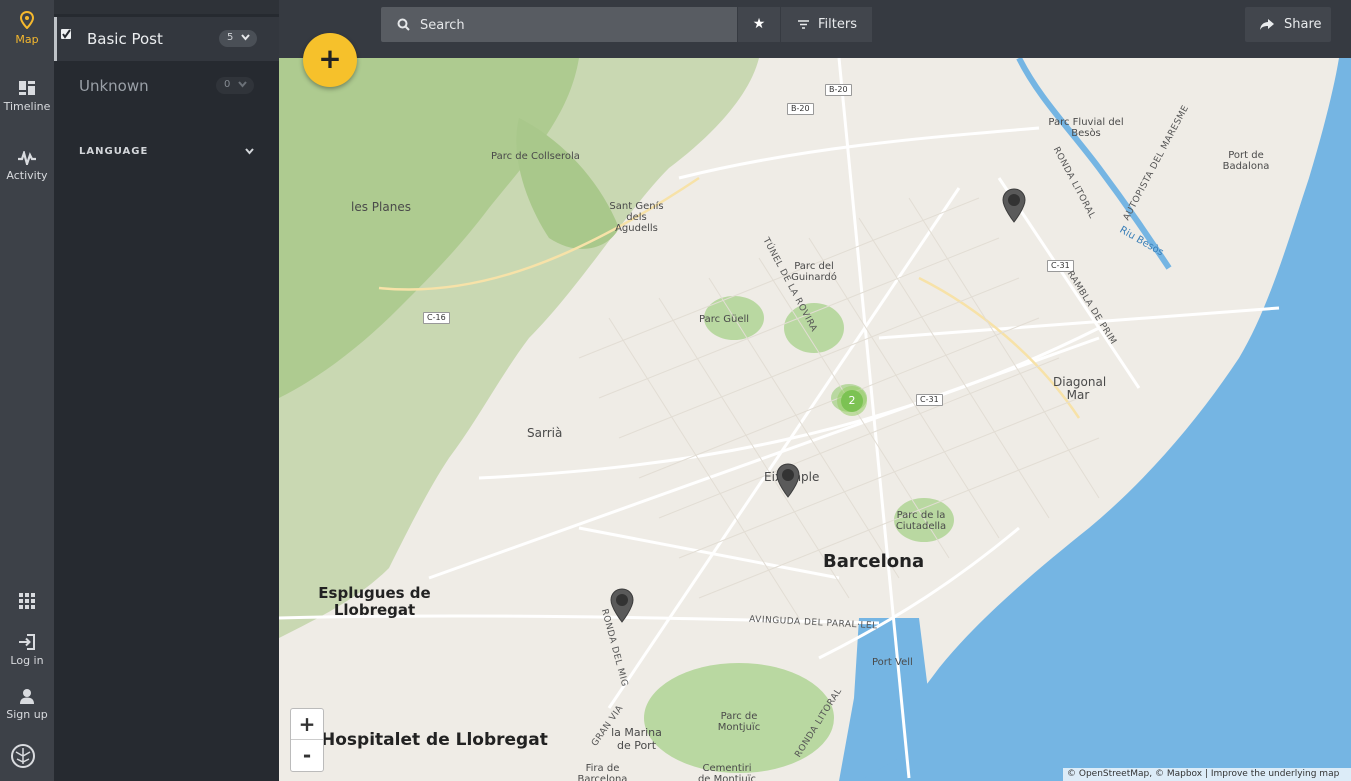  What do you see at coordinates (1080, 388) in the screenshot?
I see `map-place-label: Diagonal Mar` at bounding box center [1080, 388].